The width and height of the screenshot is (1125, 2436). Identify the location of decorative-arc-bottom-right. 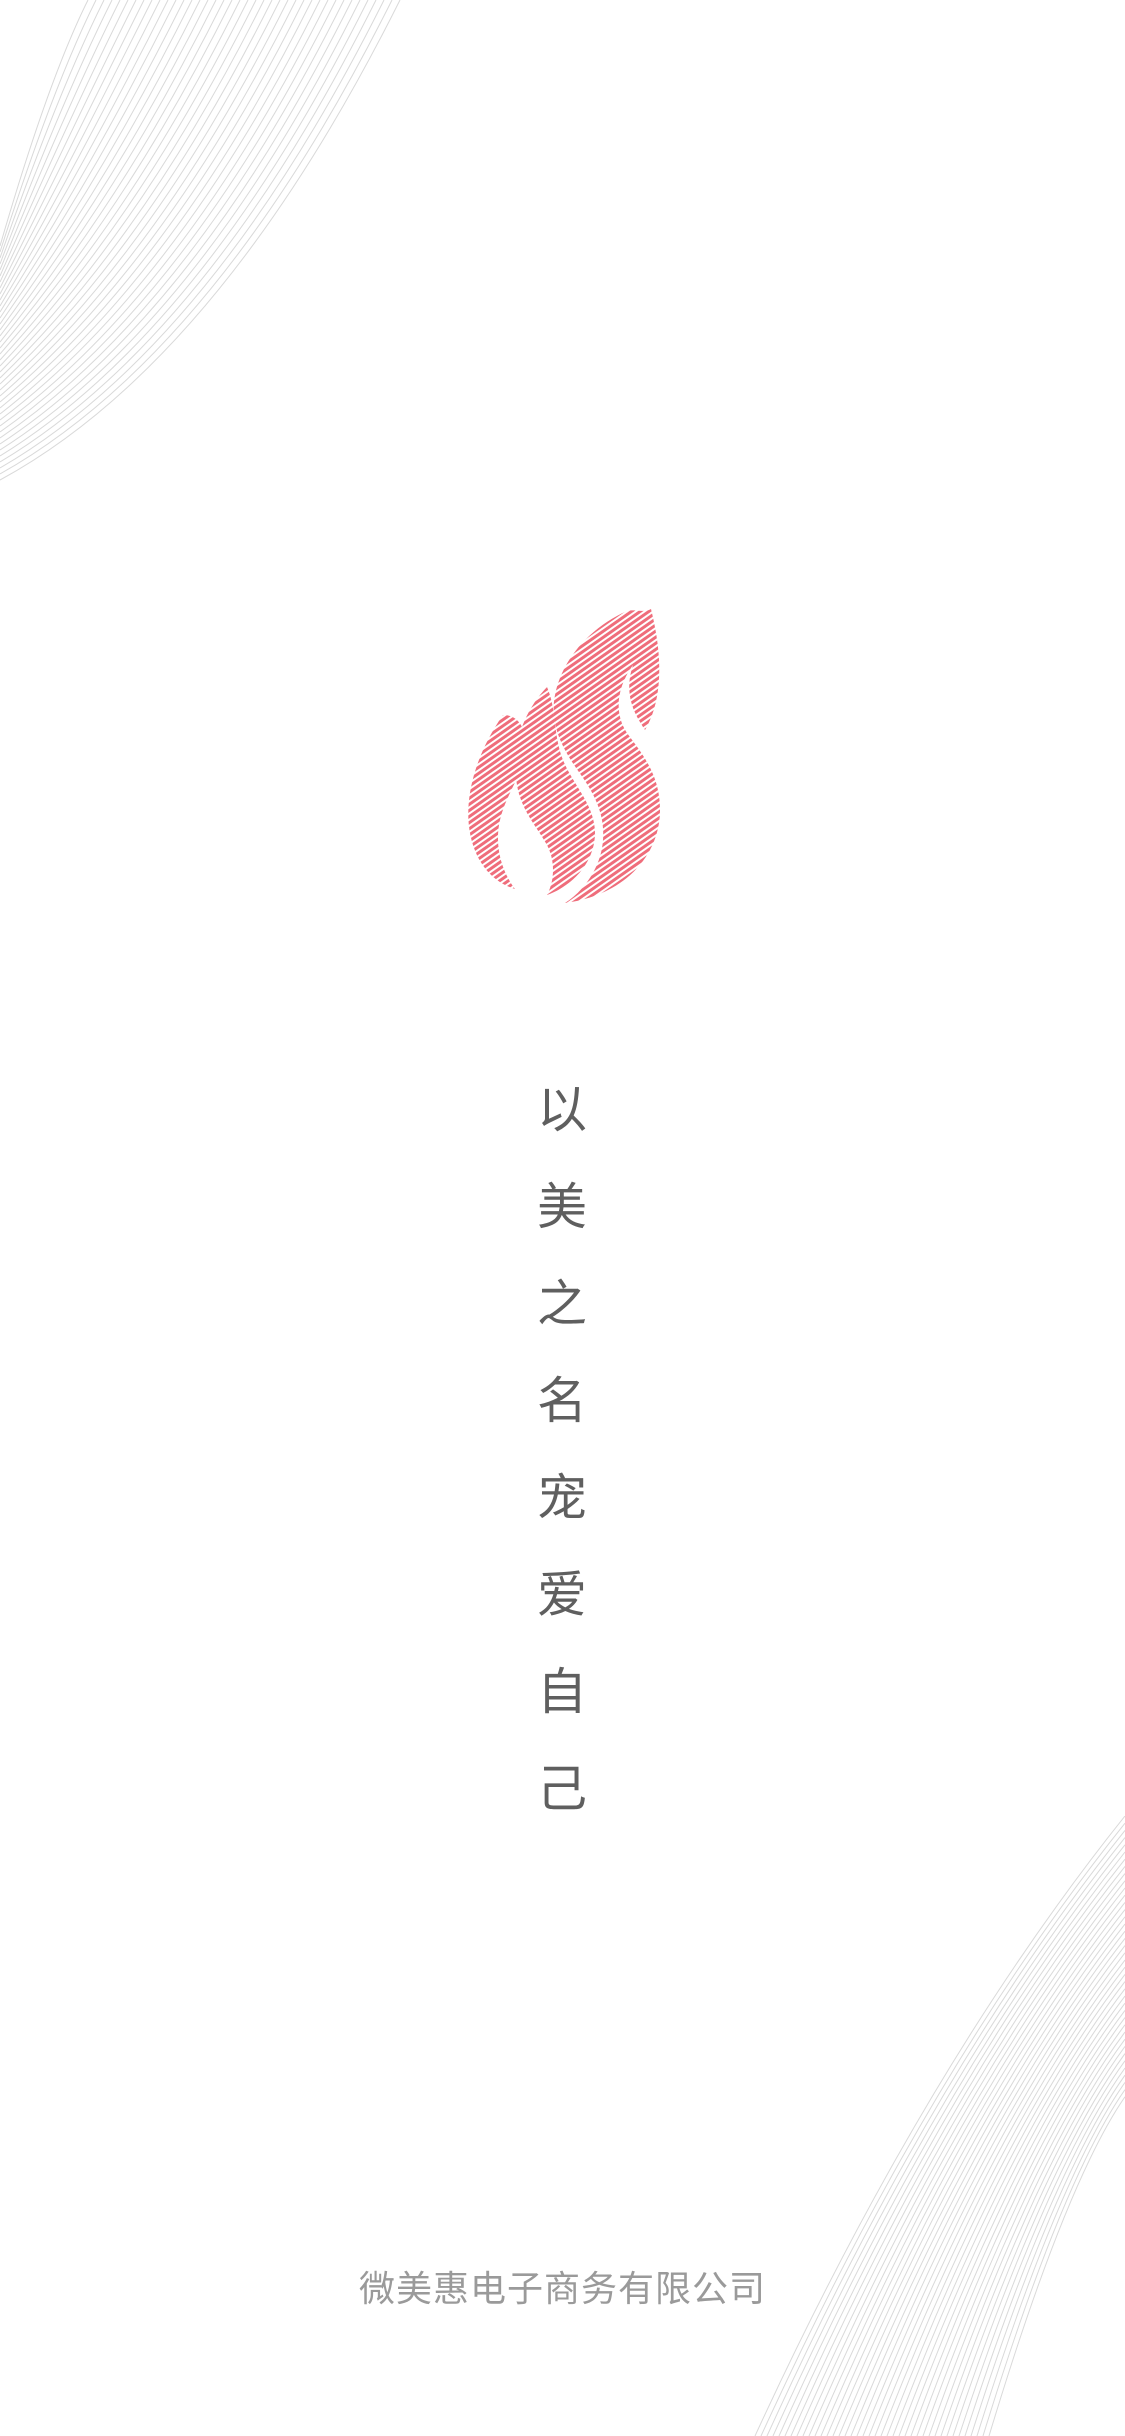
(939, 2126).